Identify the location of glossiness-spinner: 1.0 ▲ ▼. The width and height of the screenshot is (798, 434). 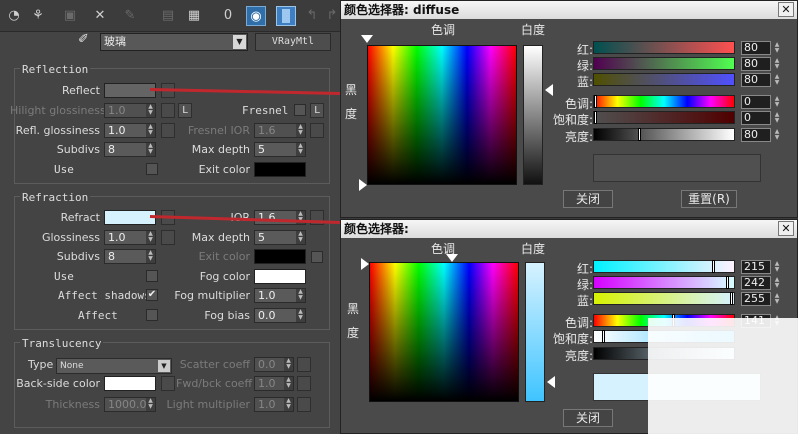
(130, 237).